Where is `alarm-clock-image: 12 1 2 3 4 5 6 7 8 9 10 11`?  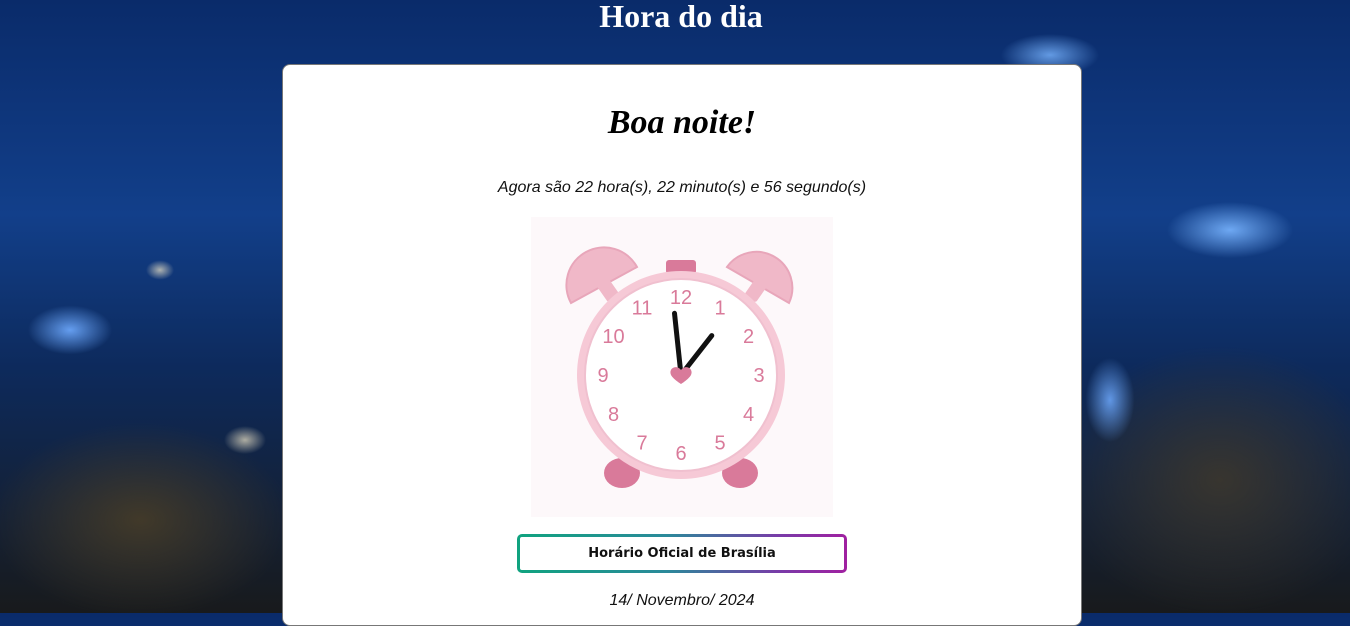
alarm-clock-image: 12 1 2 3 4 5 6 7 8 9 10 11 is located at coordinates (682, 367).